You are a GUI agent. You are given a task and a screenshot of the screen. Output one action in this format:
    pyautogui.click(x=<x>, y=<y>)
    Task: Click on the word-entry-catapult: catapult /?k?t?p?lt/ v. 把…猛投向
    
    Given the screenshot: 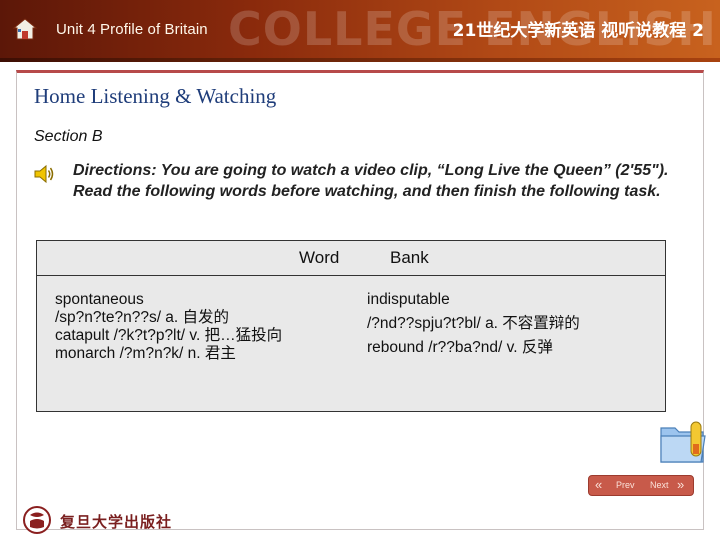 What is the action you would take?
    pyautogui.click(x=169, y=335)
    